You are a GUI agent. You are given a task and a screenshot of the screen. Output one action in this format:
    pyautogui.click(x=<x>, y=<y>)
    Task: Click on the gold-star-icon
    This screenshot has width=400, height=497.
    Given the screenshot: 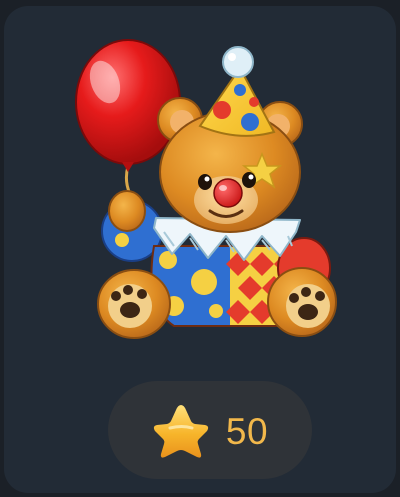 What is the action you would take?
    pyautogui.click(x=181, y=431)
    